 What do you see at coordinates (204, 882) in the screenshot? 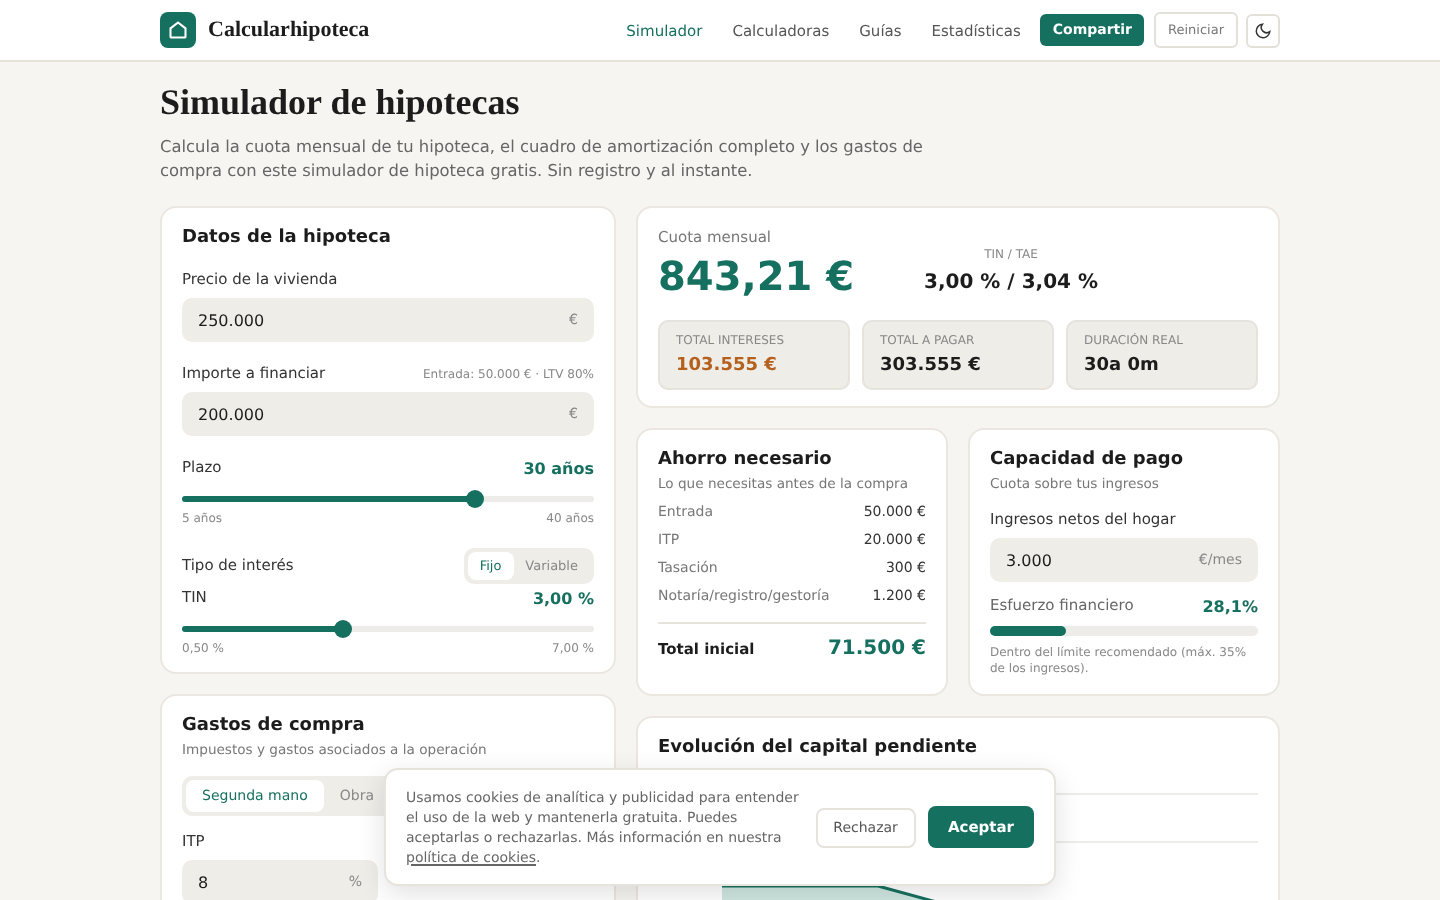
I see `field-value: 8` at bounding box center [204, 882].